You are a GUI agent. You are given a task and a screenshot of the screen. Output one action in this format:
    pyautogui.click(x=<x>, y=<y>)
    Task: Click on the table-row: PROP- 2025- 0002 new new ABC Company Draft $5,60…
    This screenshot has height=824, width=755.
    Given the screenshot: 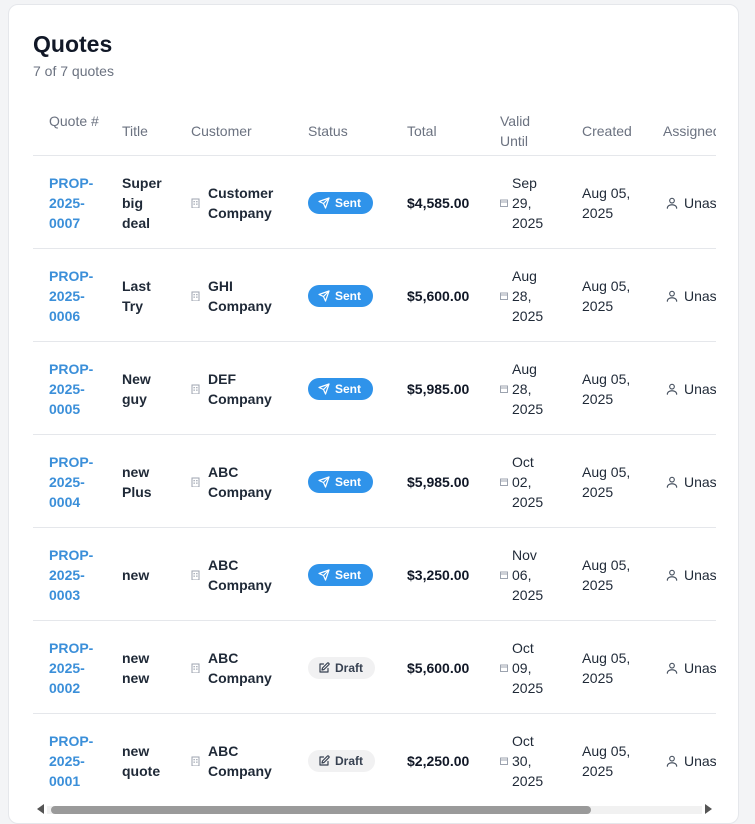 What is the action you would take?
    pyautogui.click(x=374, y=667)
    